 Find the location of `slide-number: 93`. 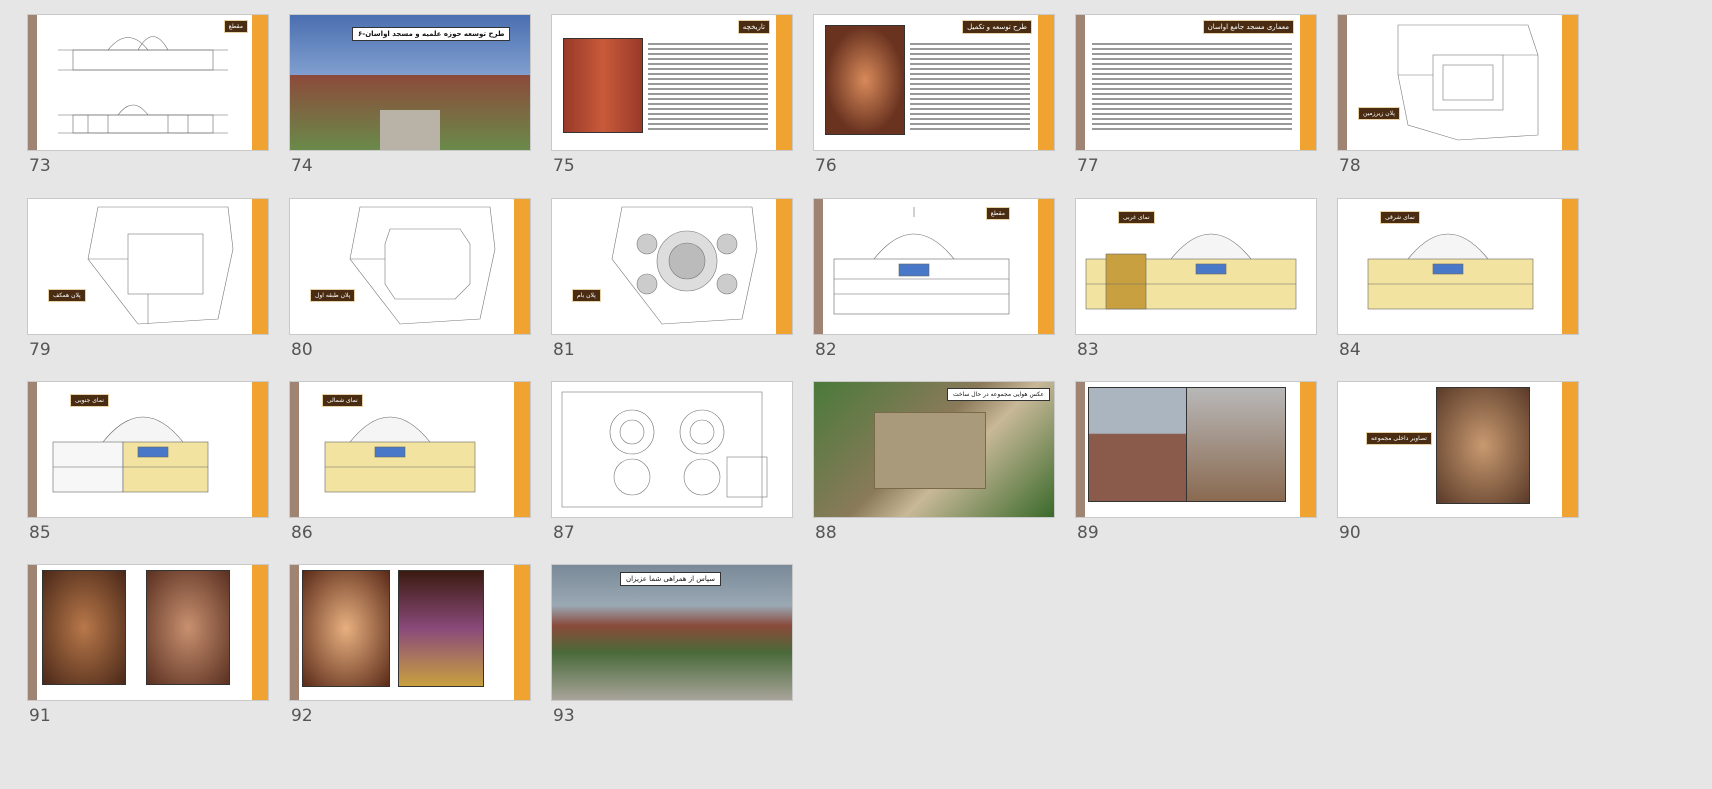

slide-number: 93 is located at coordinates (564, 716).